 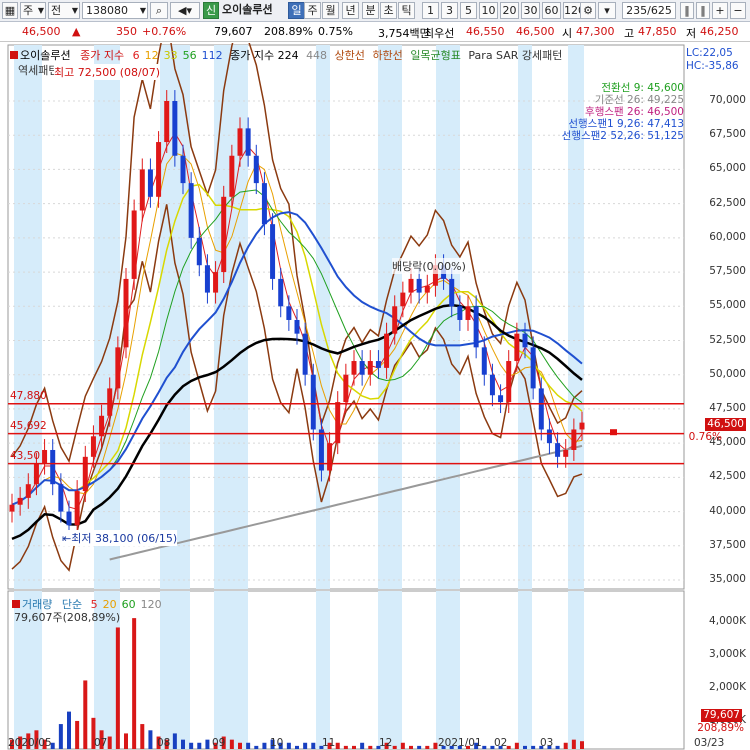 I want to click on current-pct-tag: 0.76%, so click(x=705, y=437).